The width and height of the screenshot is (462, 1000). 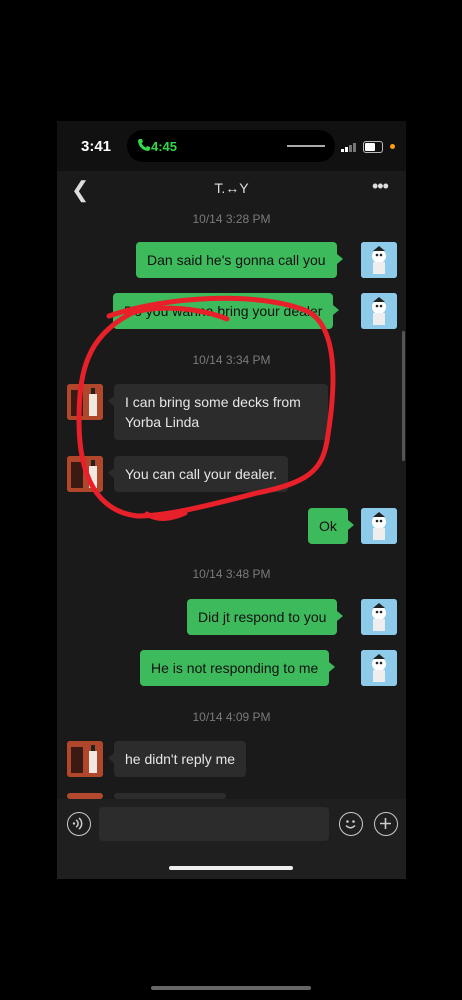 I want to click on call-waveform, so click(x=306, y=146).